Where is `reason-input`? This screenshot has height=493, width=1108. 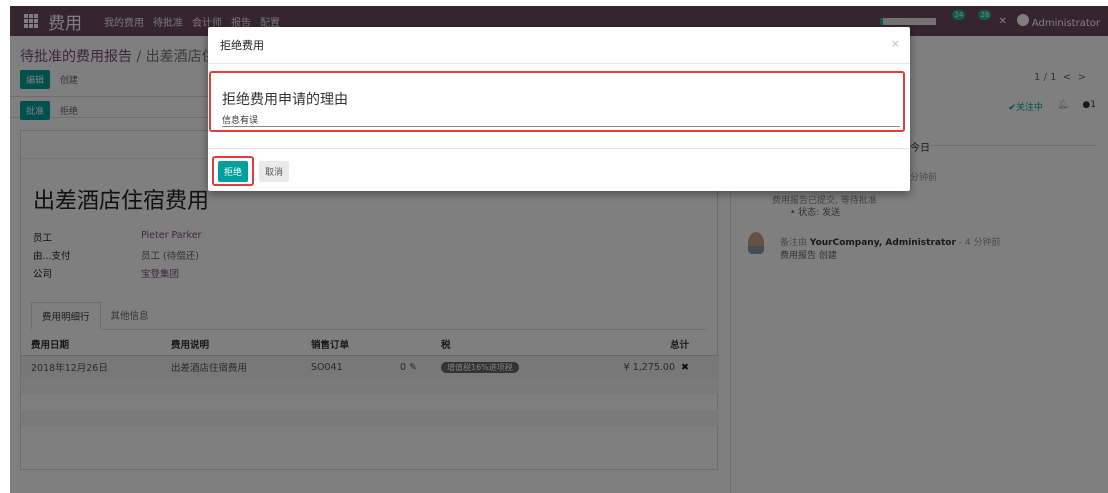
reason-input is located at coordinates (561, 120).